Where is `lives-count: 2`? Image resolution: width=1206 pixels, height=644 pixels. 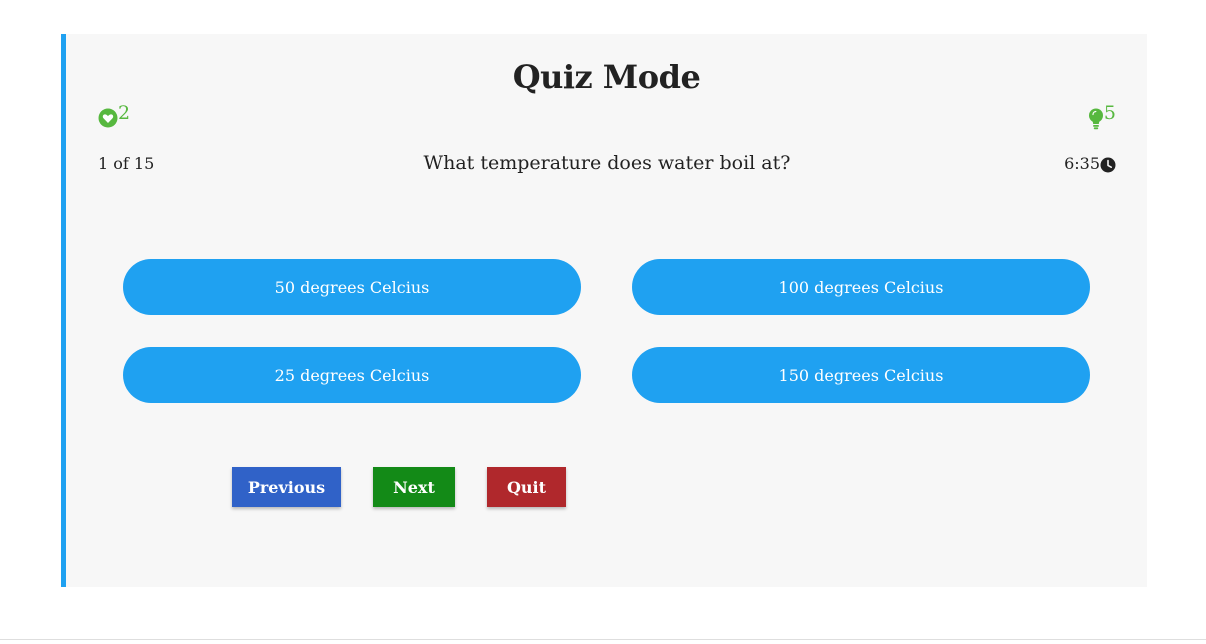
lives-count: 2 is located at coordinates (124, 113).